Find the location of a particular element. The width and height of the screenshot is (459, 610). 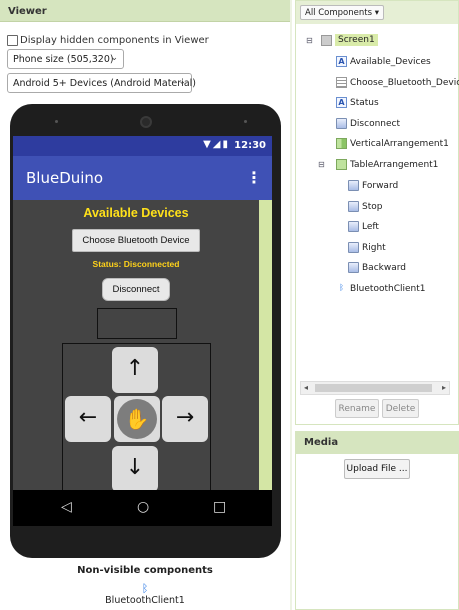

non-visible-components-title: Non-visible components is located at coordinates (145, 570).